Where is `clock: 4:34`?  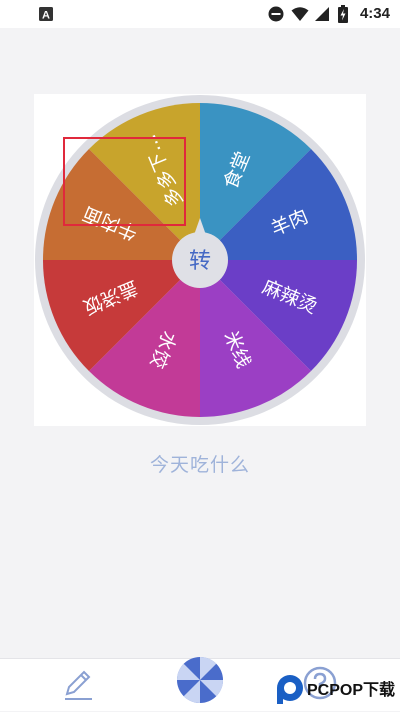 clock: 4:34 is located at coordinates (374, 13).